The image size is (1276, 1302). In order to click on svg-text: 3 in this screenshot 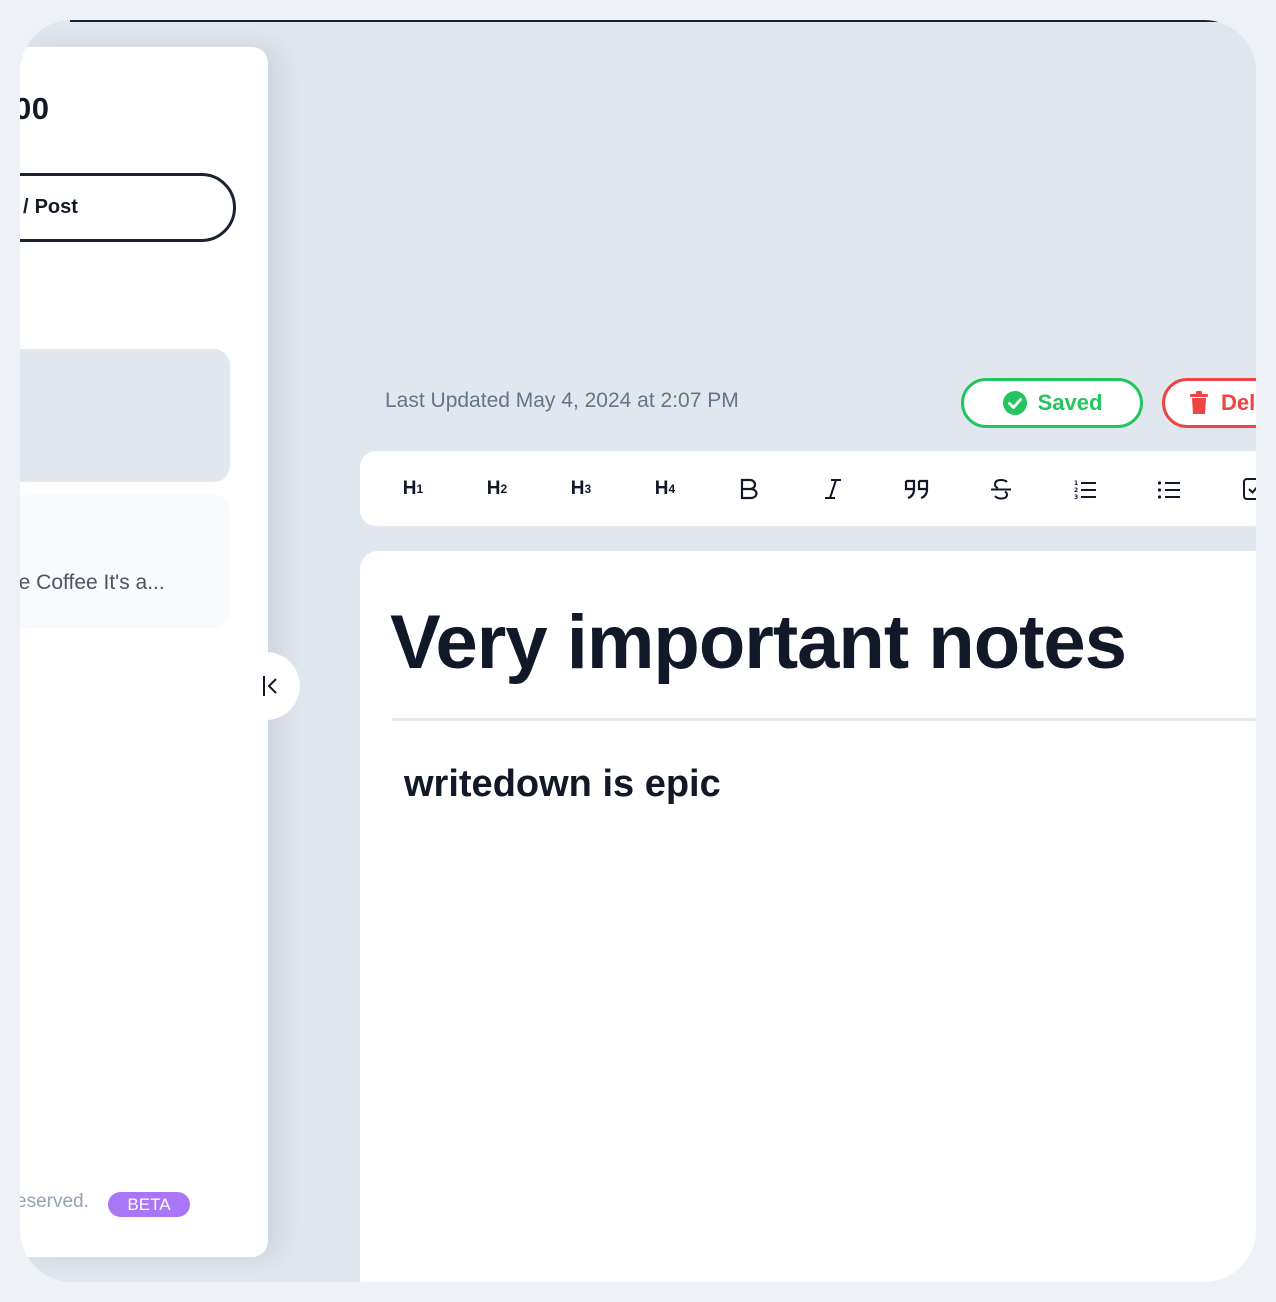, I will do `click(1076, 497)`.